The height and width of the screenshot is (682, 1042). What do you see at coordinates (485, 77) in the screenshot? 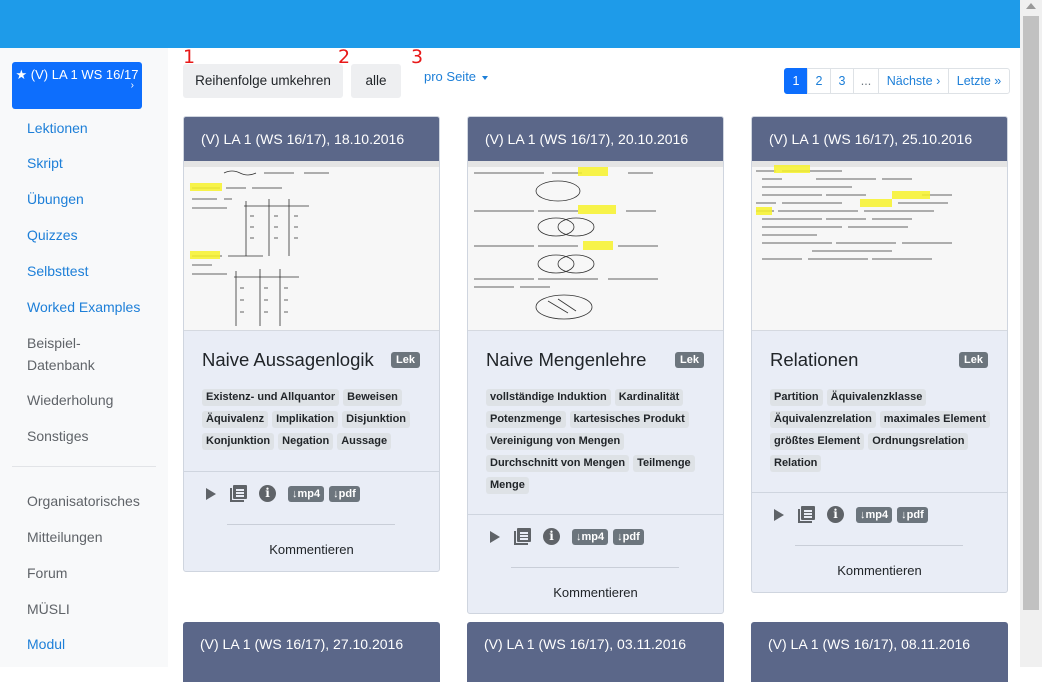
I see `caret-down-icon` at bounding box center [485, 77].